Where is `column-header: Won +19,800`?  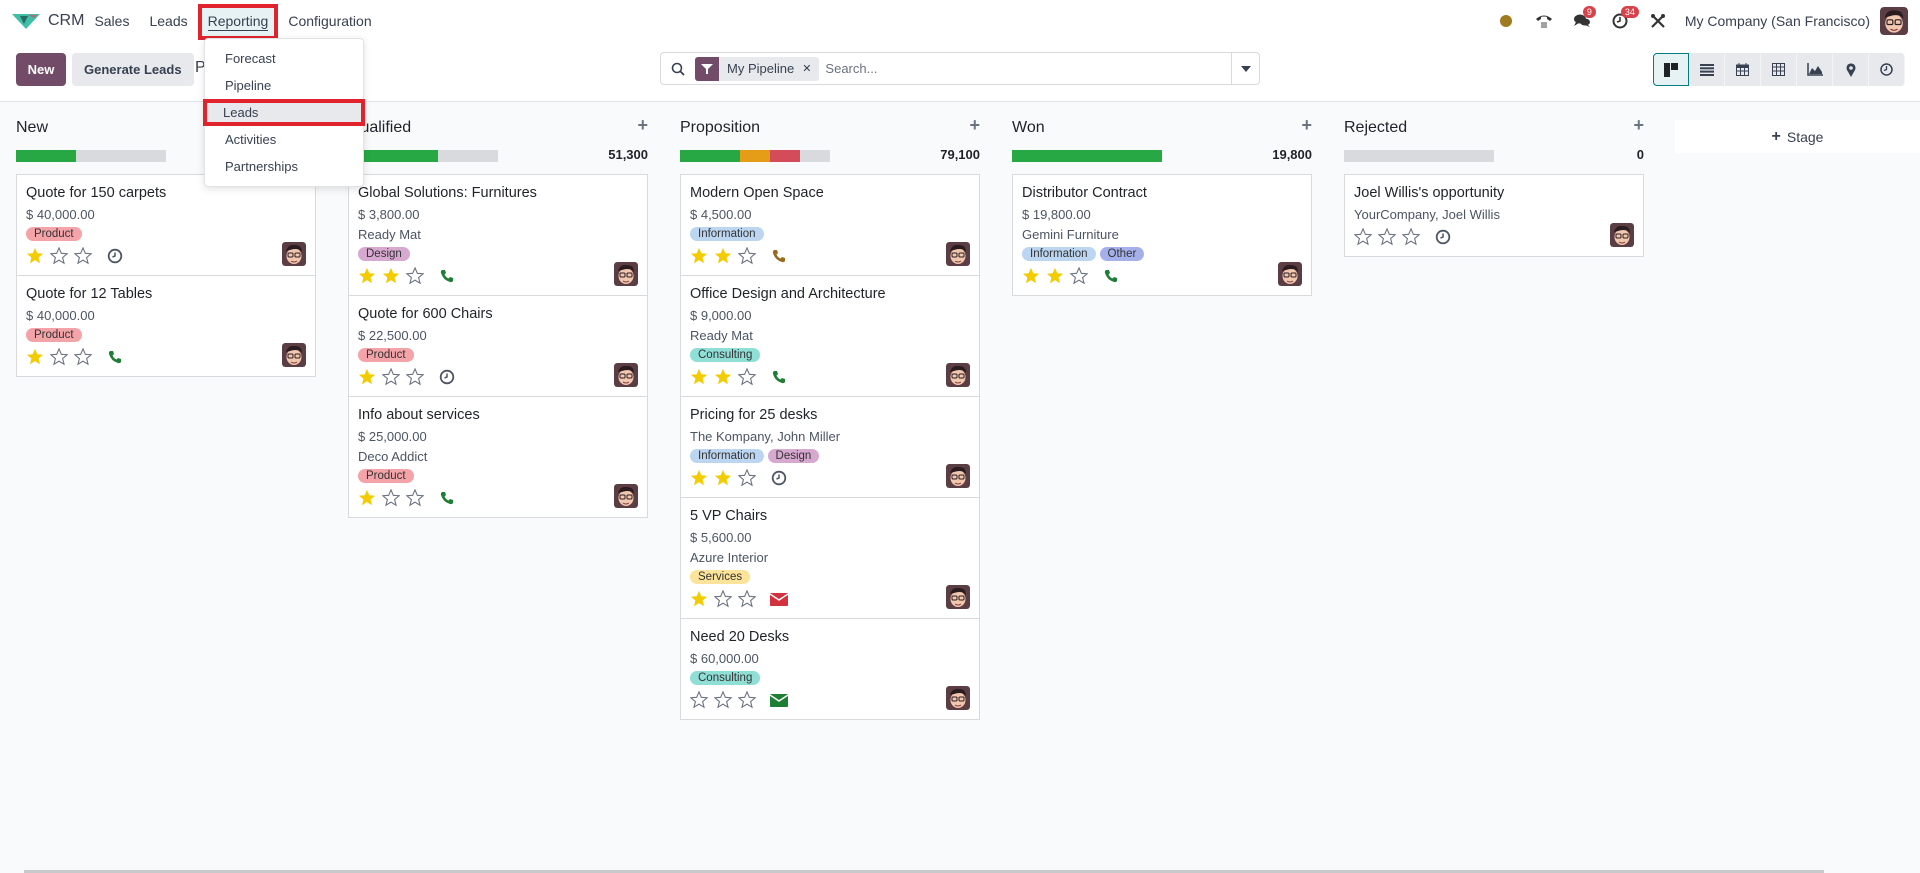 column-header: Won +19,800 is located at coordinates (1162, 133).